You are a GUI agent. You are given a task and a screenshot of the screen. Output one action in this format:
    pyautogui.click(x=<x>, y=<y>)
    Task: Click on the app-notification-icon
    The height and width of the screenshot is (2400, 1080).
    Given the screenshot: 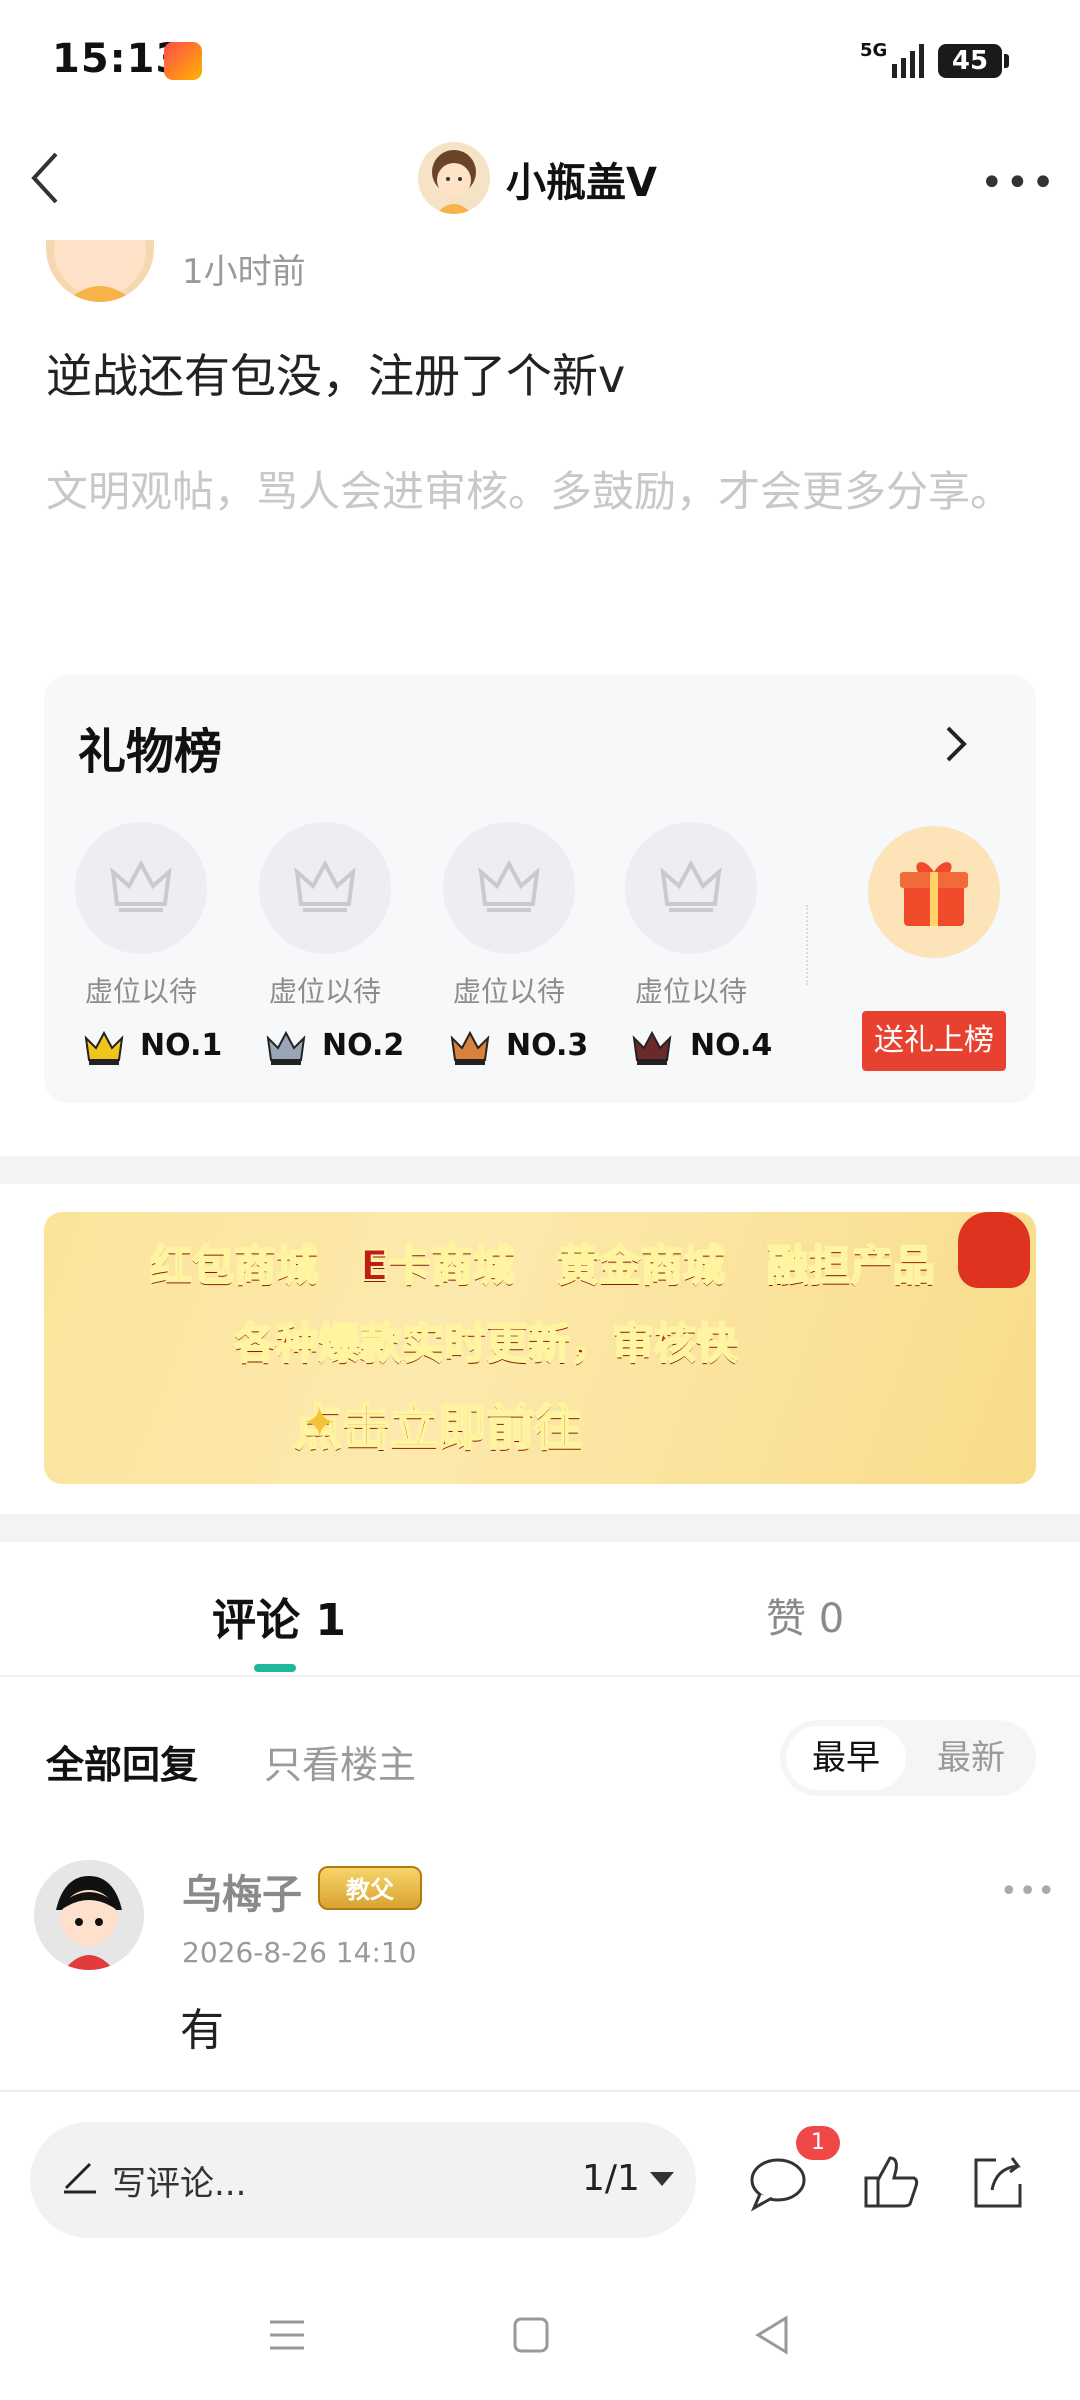 What is the action you would take?
    pyautogui.click(x=183, y=61)
    